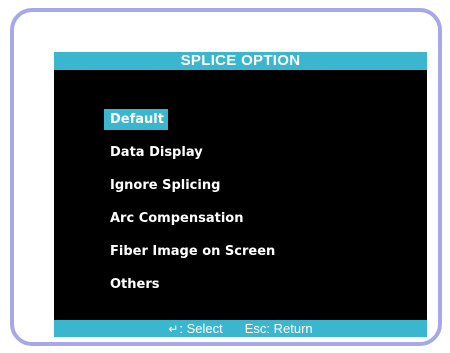 This screenshot has height=353, width=450. Describe the element at coordinates (278, 328) in the screenshot. I see `return-hint: Esc: Return` at that location.